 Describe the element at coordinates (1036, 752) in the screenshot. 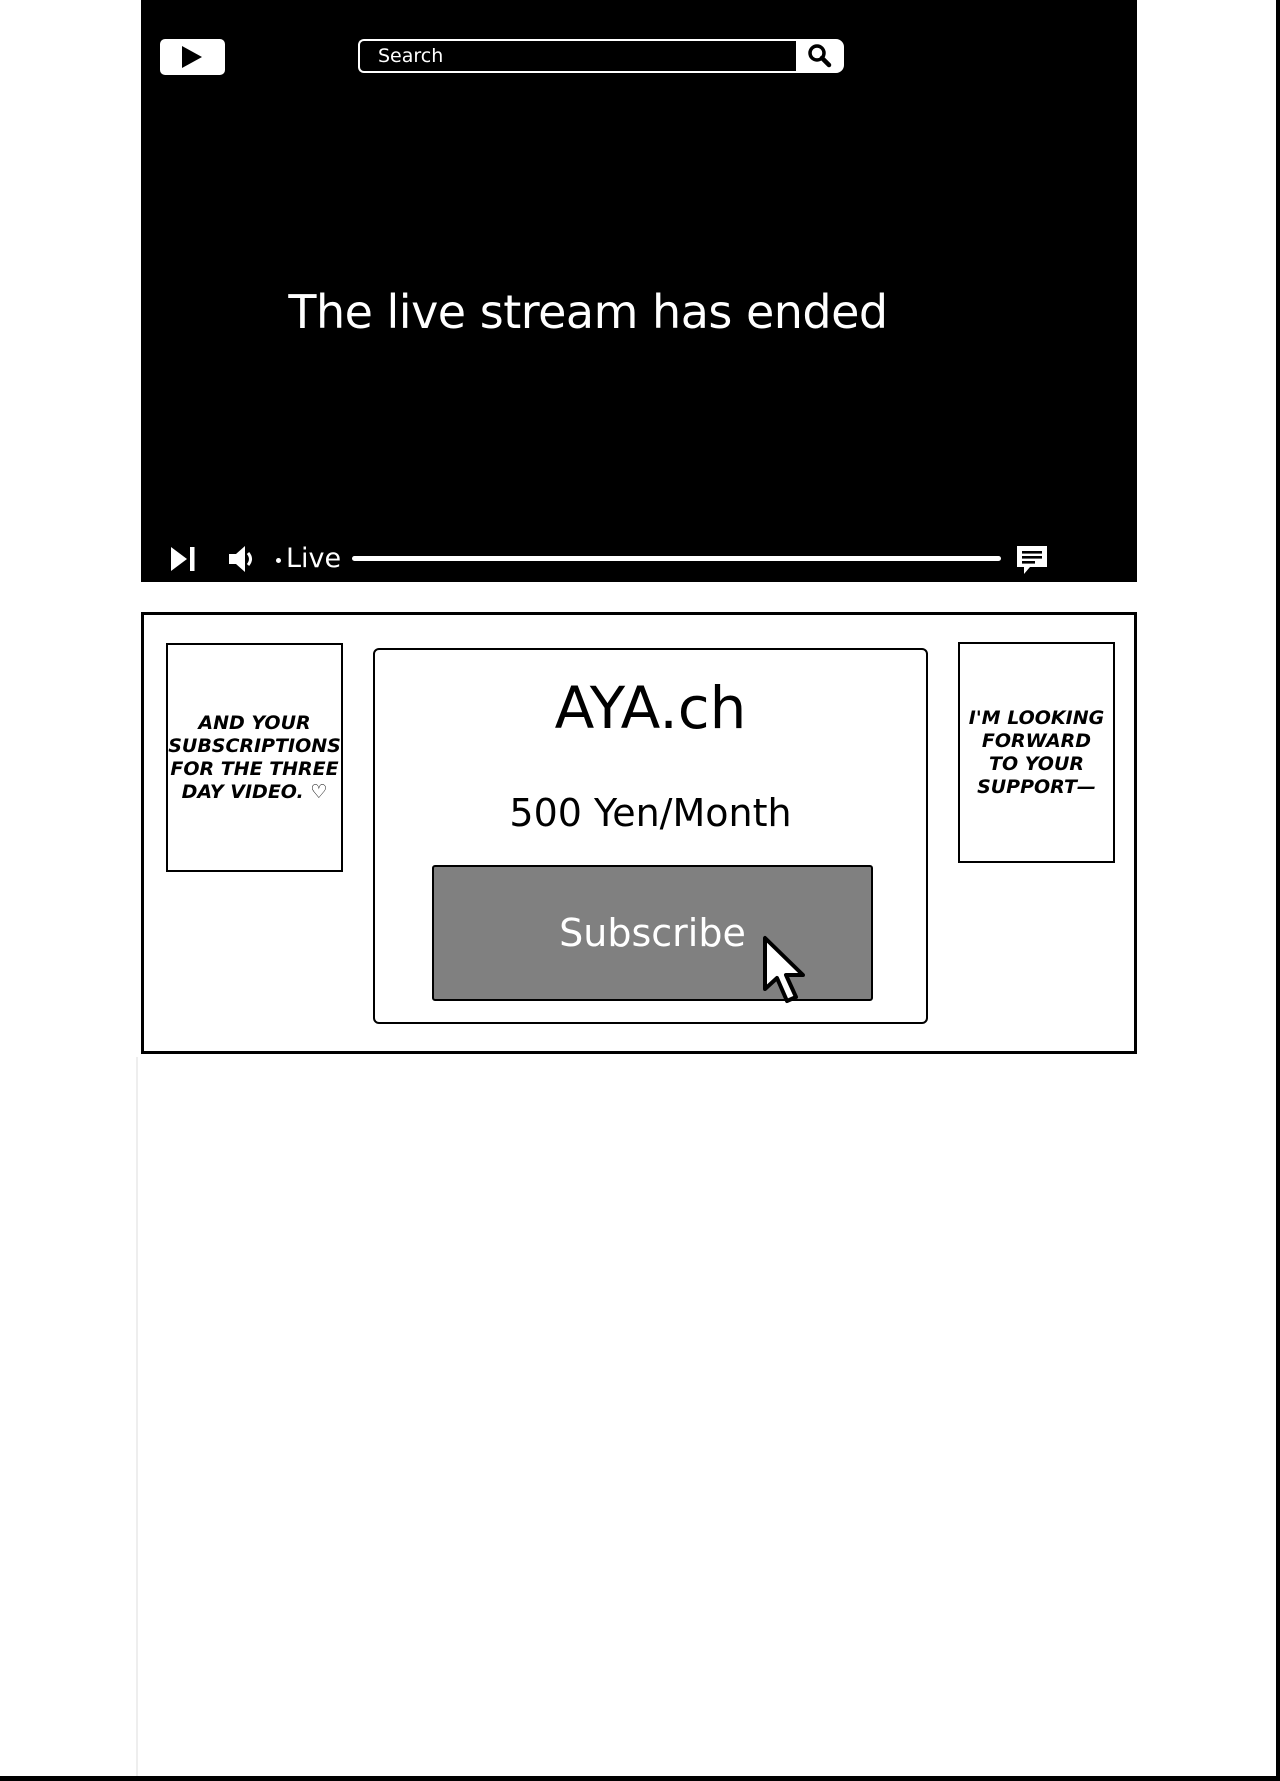

I see `speech-bubble-right: I'M LOOKING FORWARD TO YOUR SUPPORT—` at that location.